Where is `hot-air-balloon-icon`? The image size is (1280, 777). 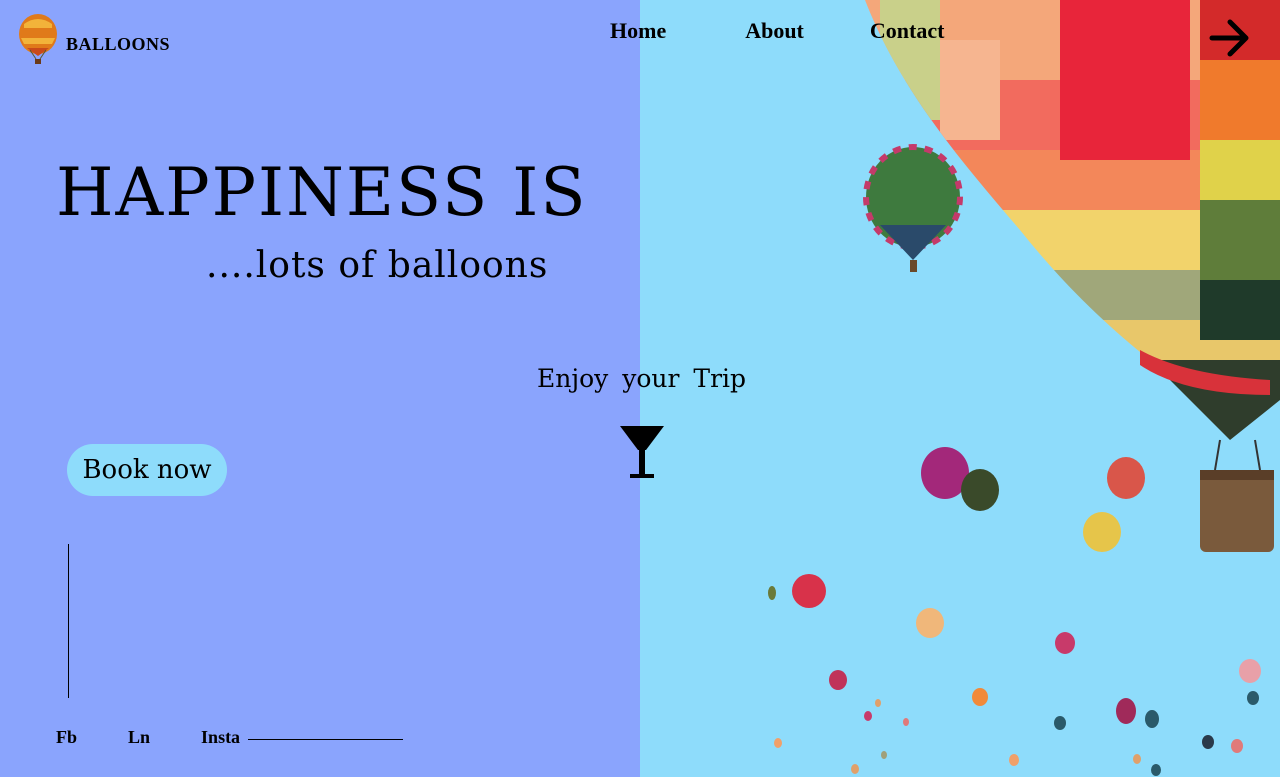
hot-air-balloon-icon is located at coordinates (38, 39).